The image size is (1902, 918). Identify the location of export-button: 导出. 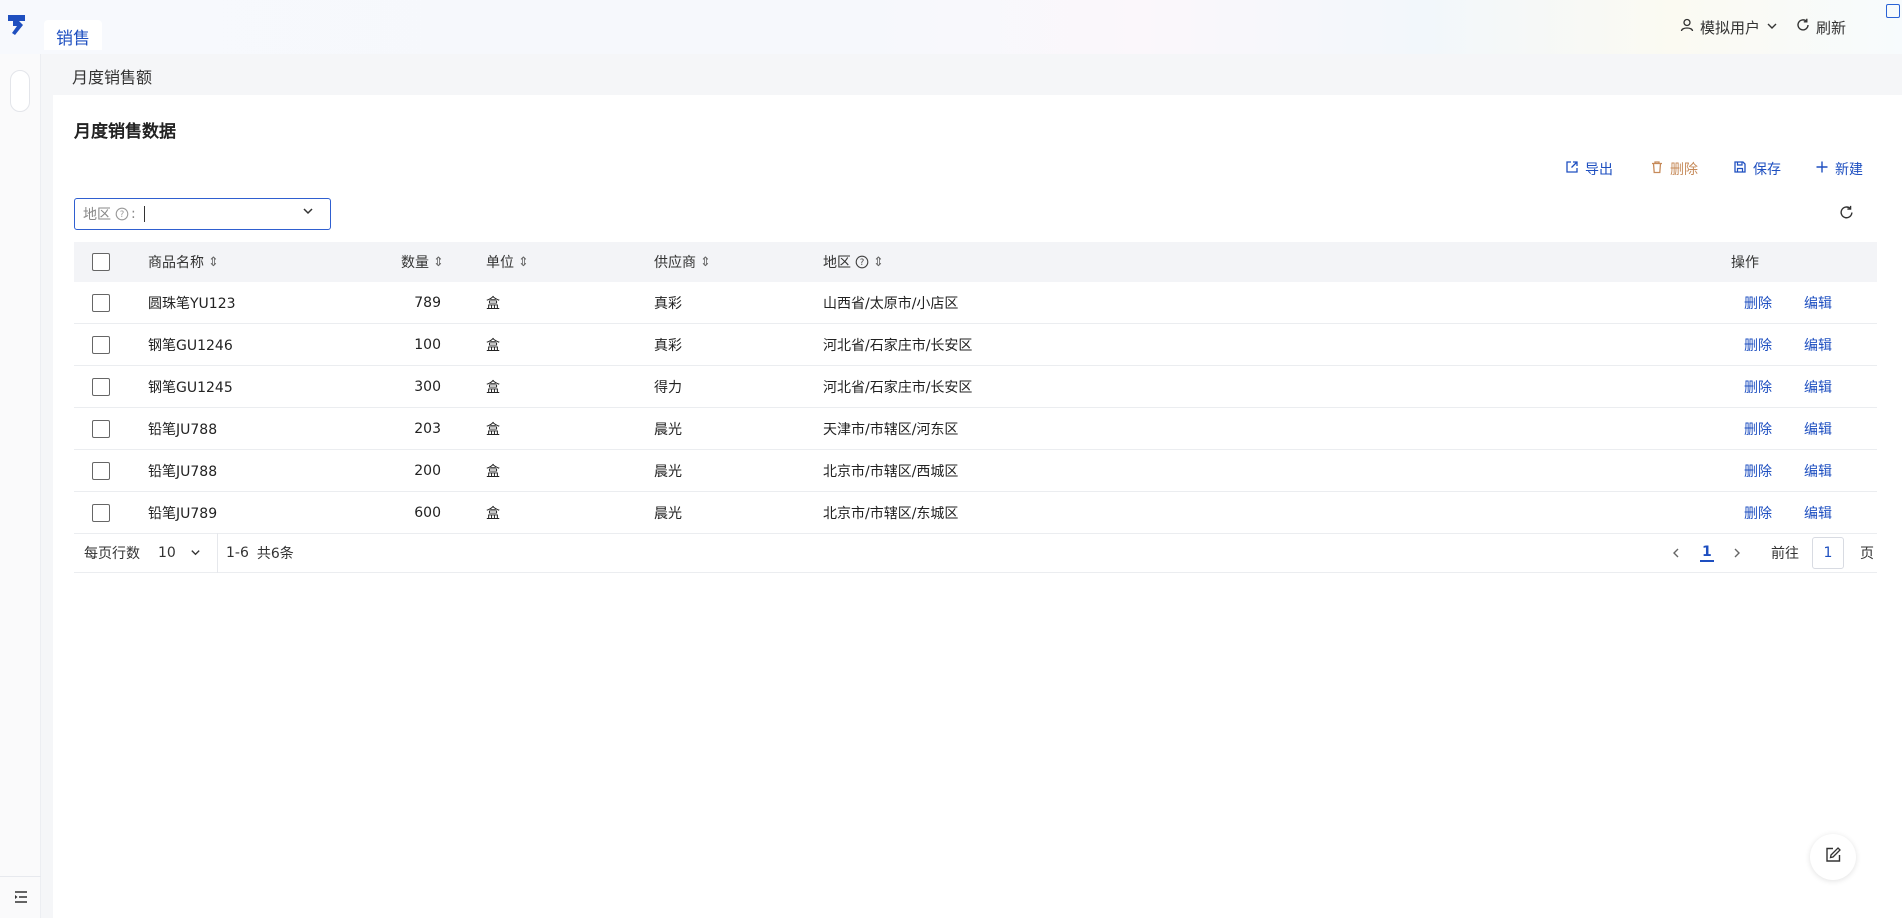
(1589, 169).